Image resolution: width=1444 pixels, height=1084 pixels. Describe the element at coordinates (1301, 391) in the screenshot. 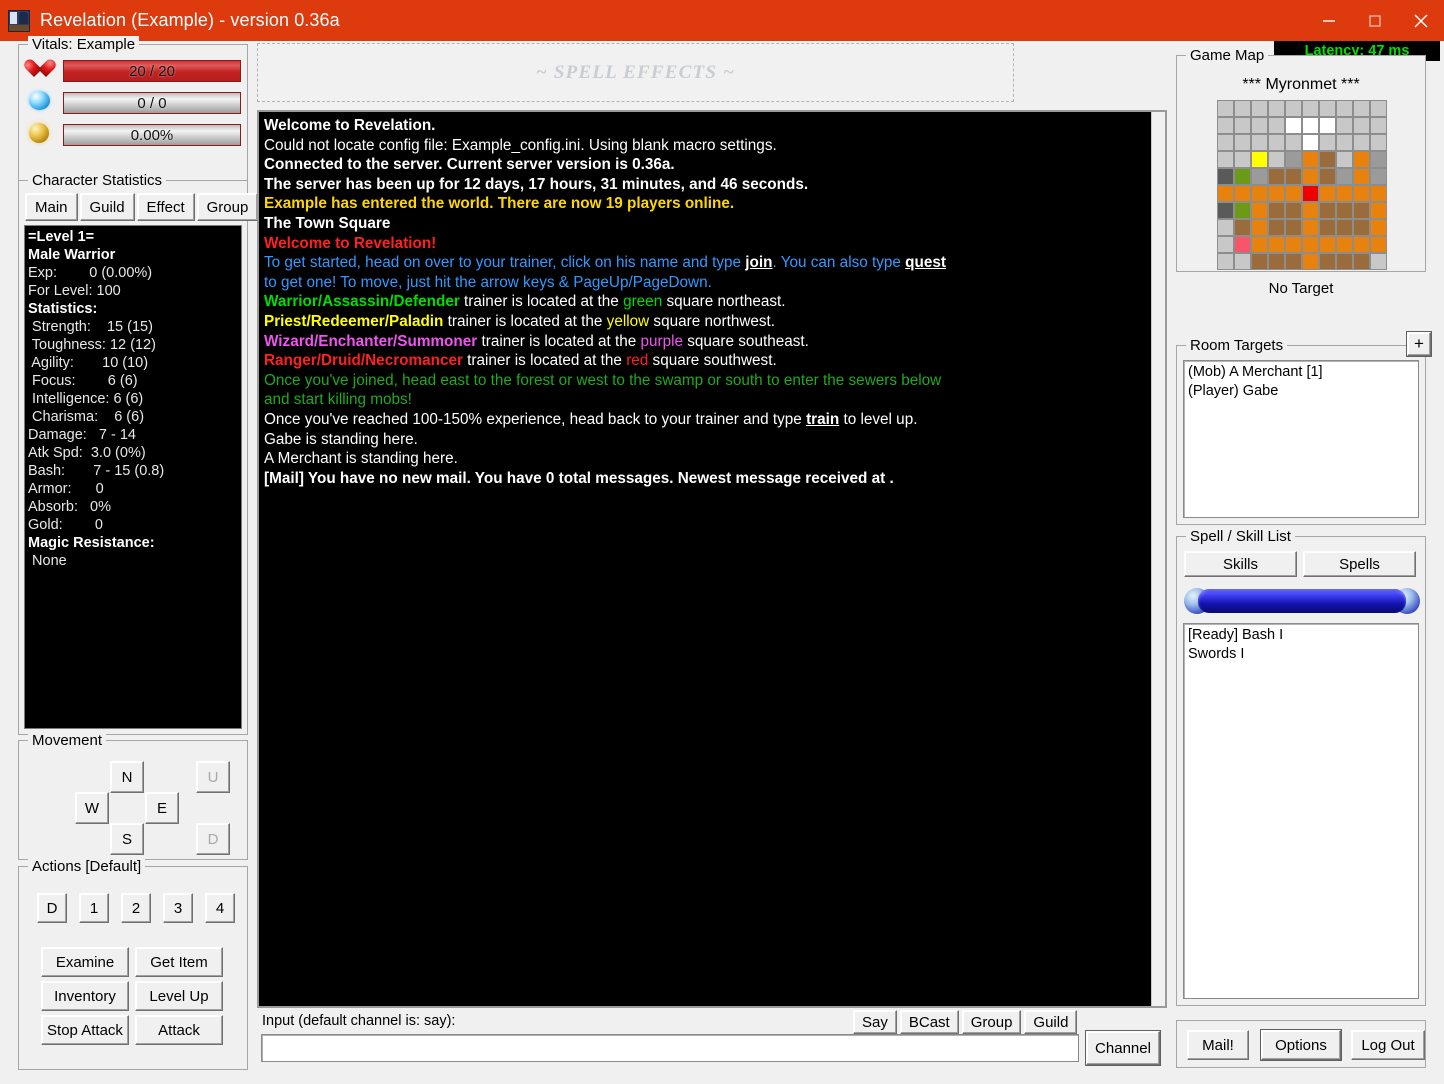

I see `room-target-item: (Player) Gabe` at that location.